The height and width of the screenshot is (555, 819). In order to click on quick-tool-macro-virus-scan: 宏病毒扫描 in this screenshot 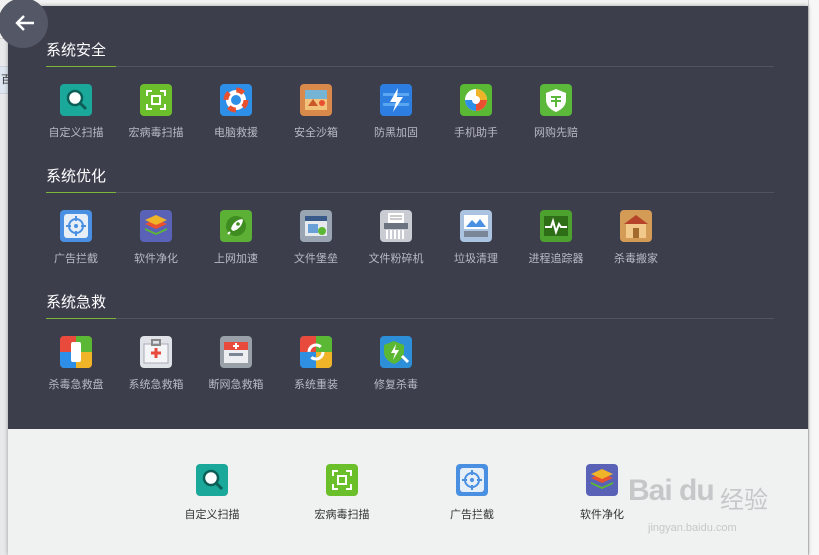, I will do `click(342, 493)`.